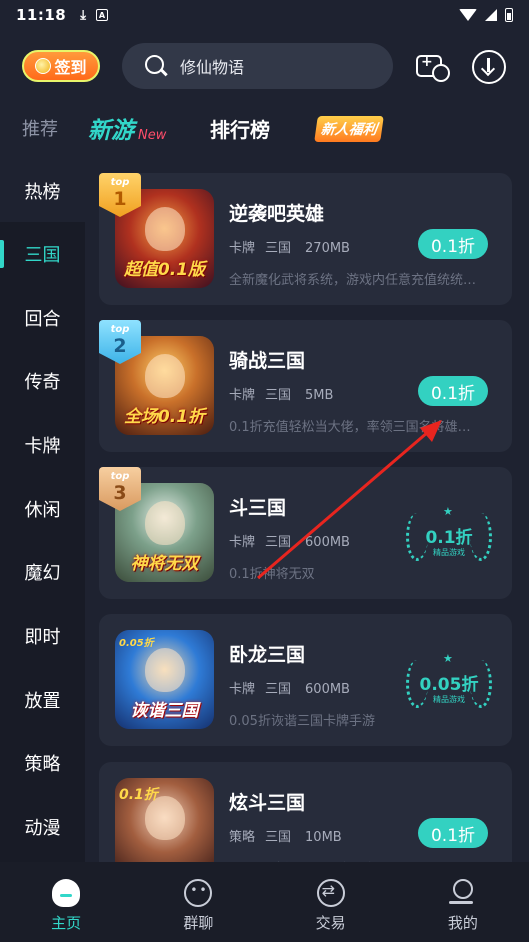  Describe the element at coordinates (156, 66) in the screenshot. I see `search-icon` at that location.